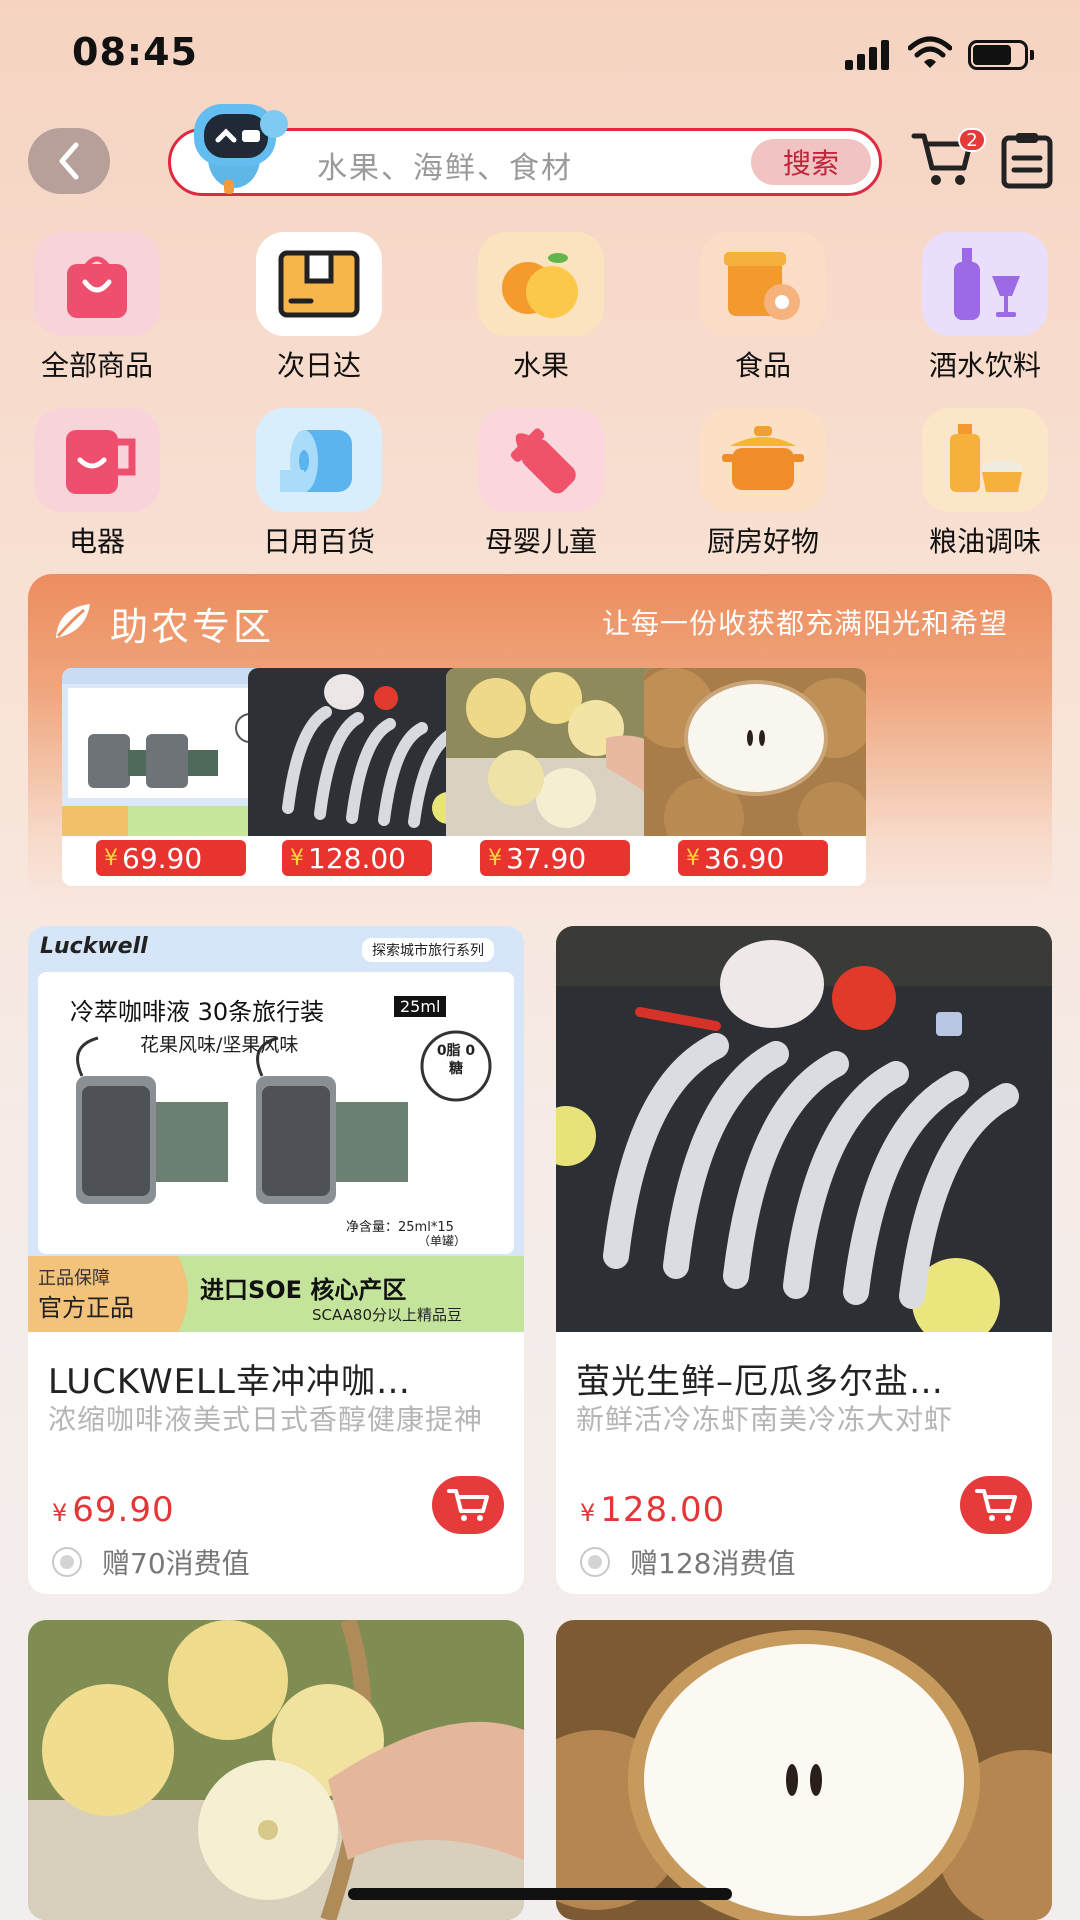 Image resolution: width=1080 pixels, height=1920 pixels. Describe the element at coordinates (94, 946) in the screenshot. I see `brand-logo: Luckwell` at that location.